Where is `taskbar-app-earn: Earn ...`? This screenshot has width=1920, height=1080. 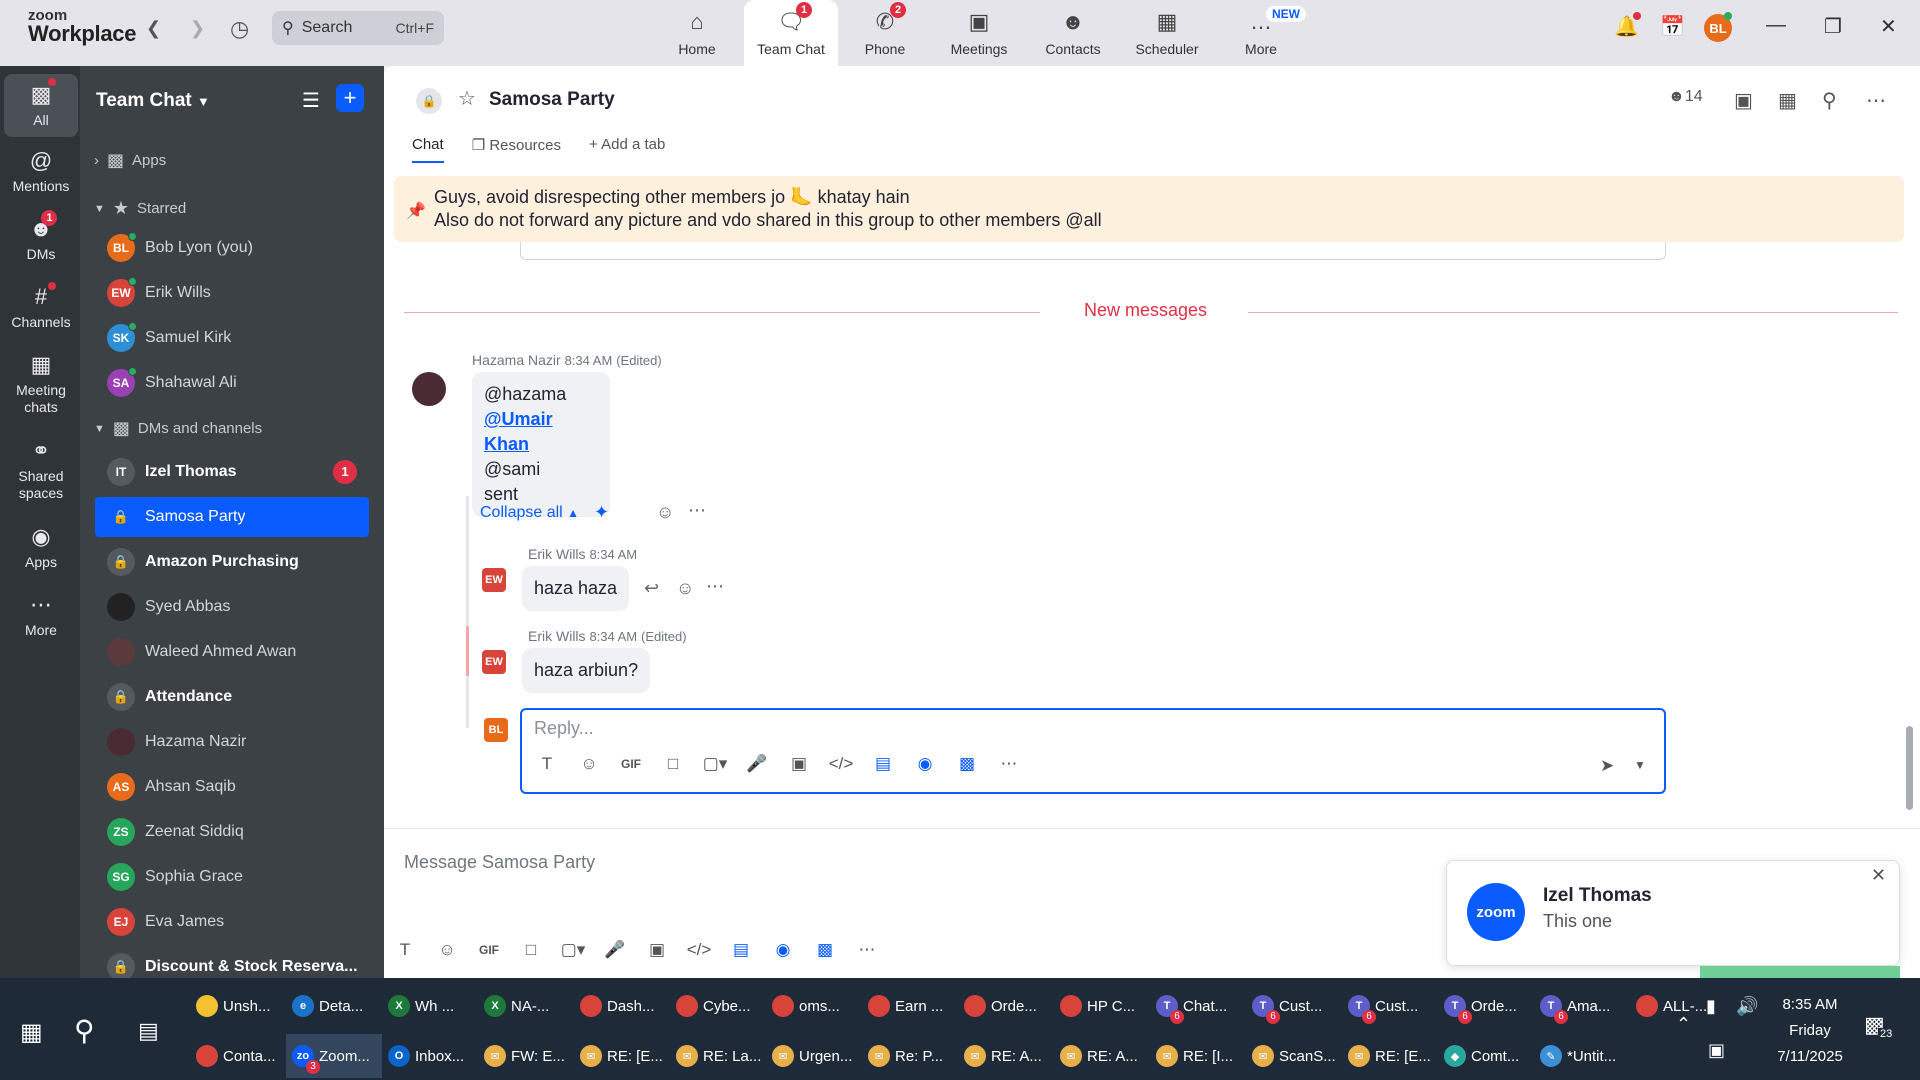
taskbar-app-earn: Earn ... is located at coordinates (910, 1006).